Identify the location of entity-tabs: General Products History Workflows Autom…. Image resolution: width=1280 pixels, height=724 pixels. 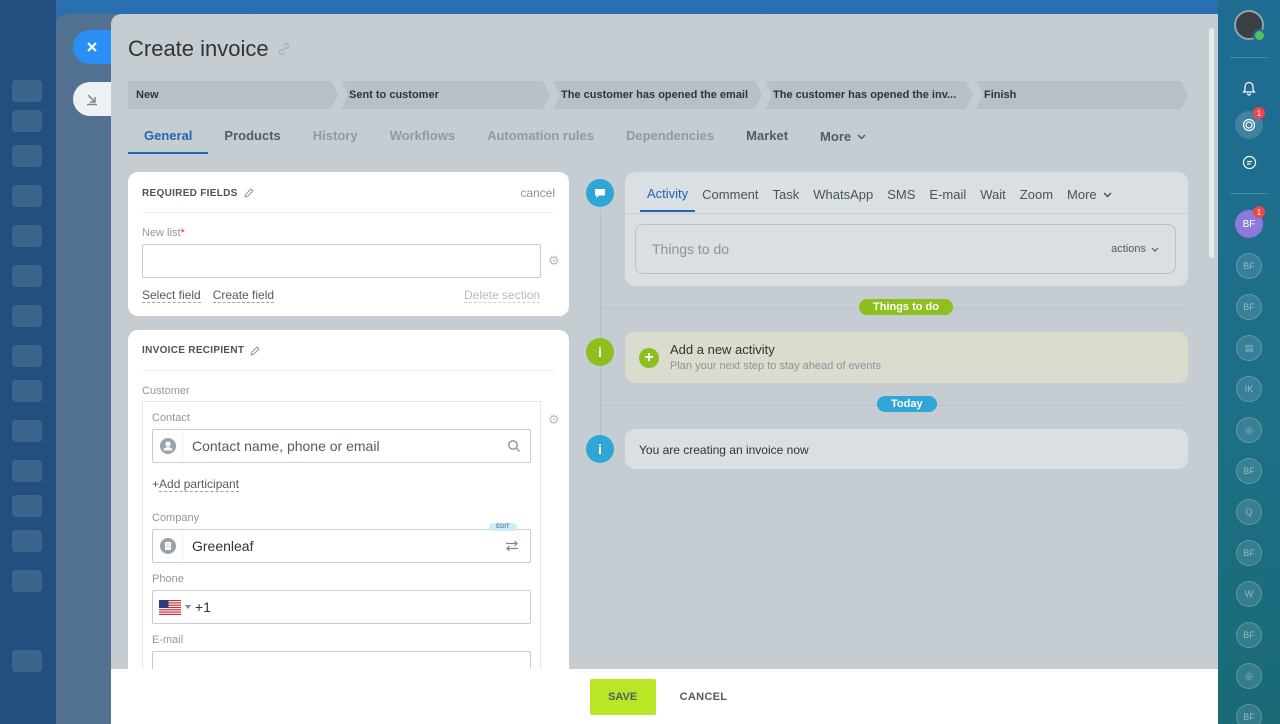
(505, 140).